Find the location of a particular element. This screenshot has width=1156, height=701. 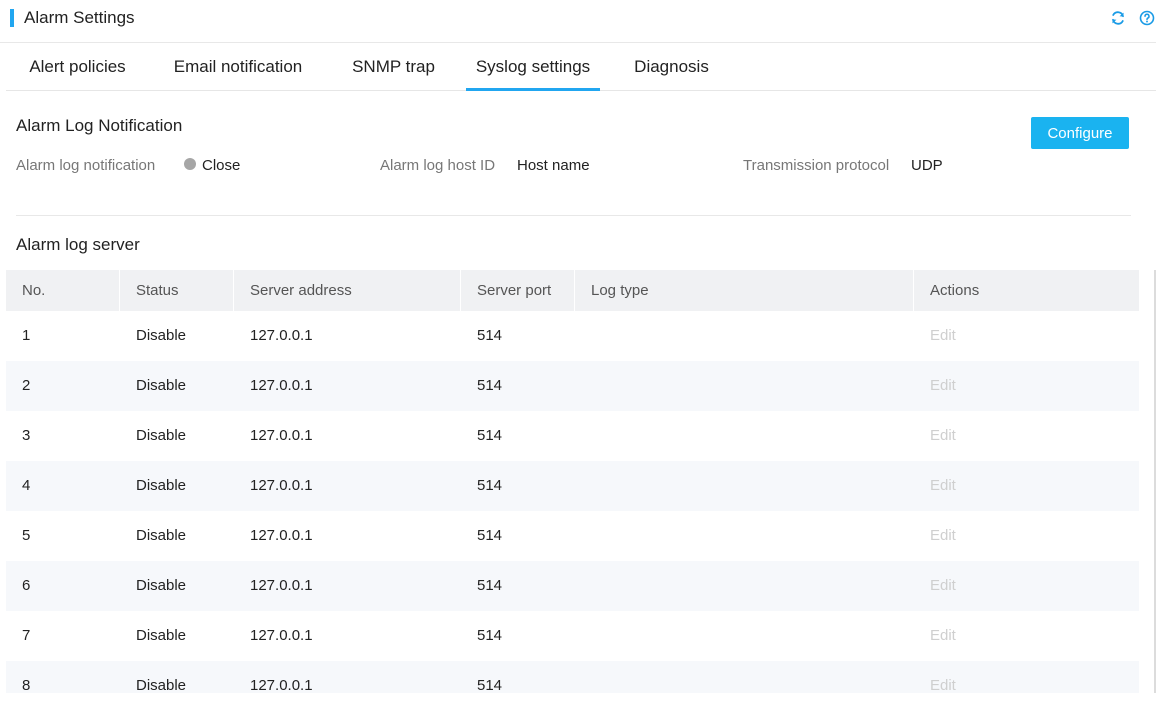

table-row: 8 Disable 127.0.0.1 514 Edit is located at coordinates (572, 677).